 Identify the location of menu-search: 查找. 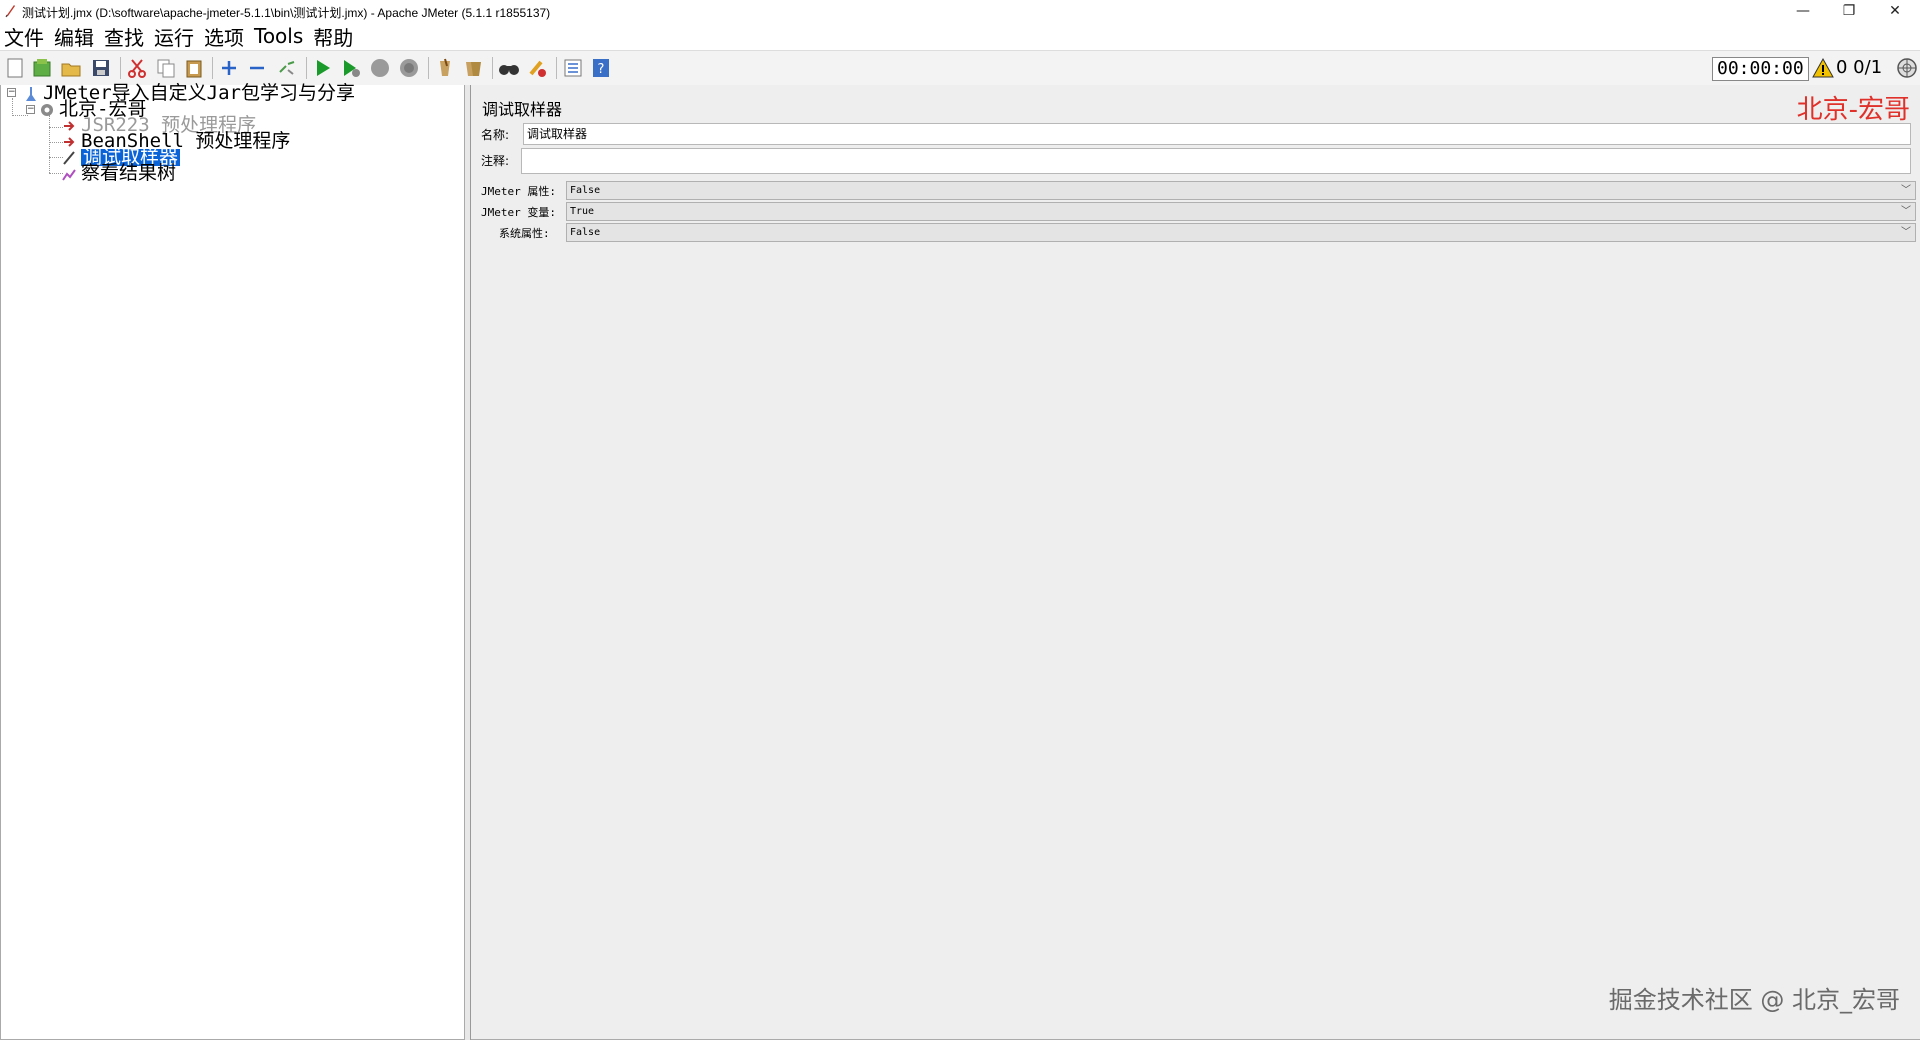
(124, 36).